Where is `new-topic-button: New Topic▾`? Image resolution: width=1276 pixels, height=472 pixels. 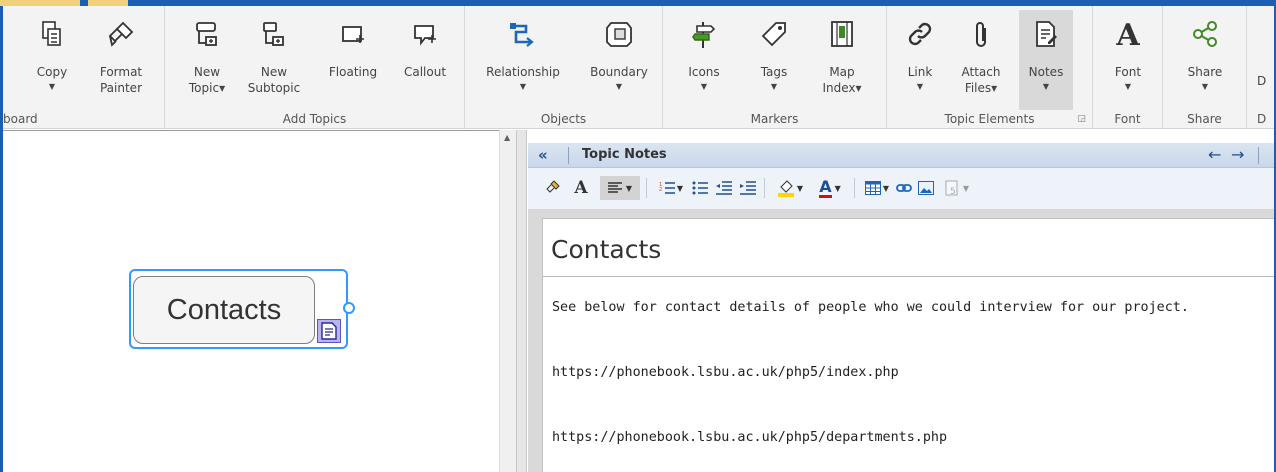 new-topic-button: New Topic▾ is located at coordinates (207, 60).